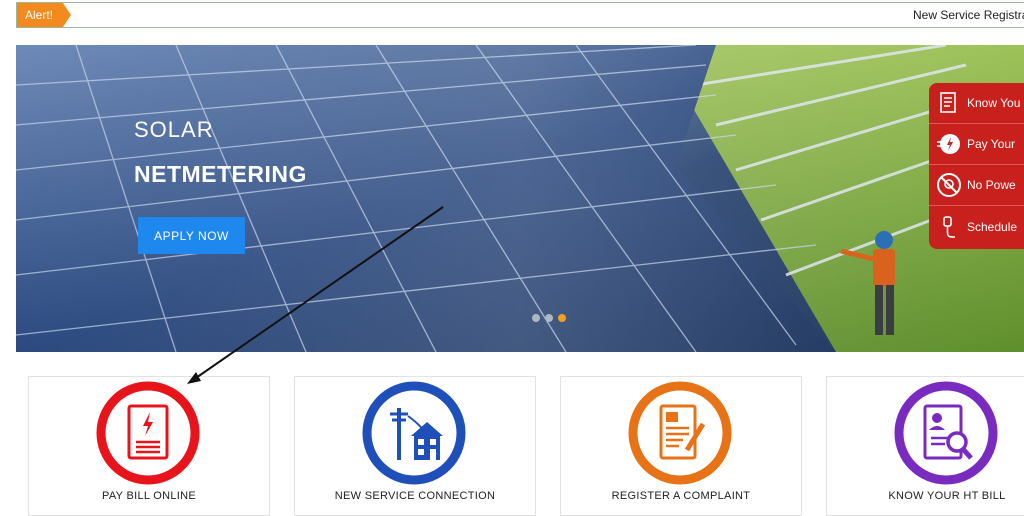 This screenshot has height=516, width=1024. What do you see at coordinates (44, 15) in the screenshot?
I see `alert-tag: Alert!` at bounding box center [44, 15].